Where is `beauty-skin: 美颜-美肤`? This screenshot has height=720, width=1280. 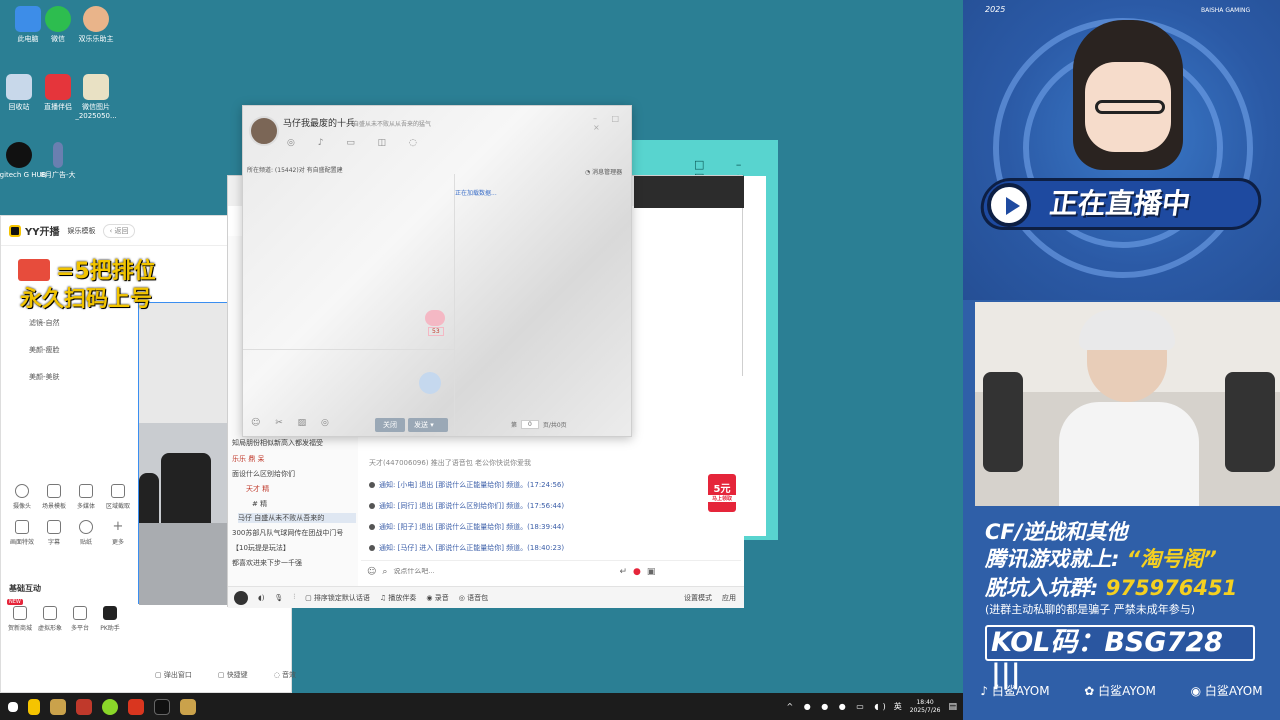
beauty-skin: 美颜-美肤 is located at coordinates (44, 377).